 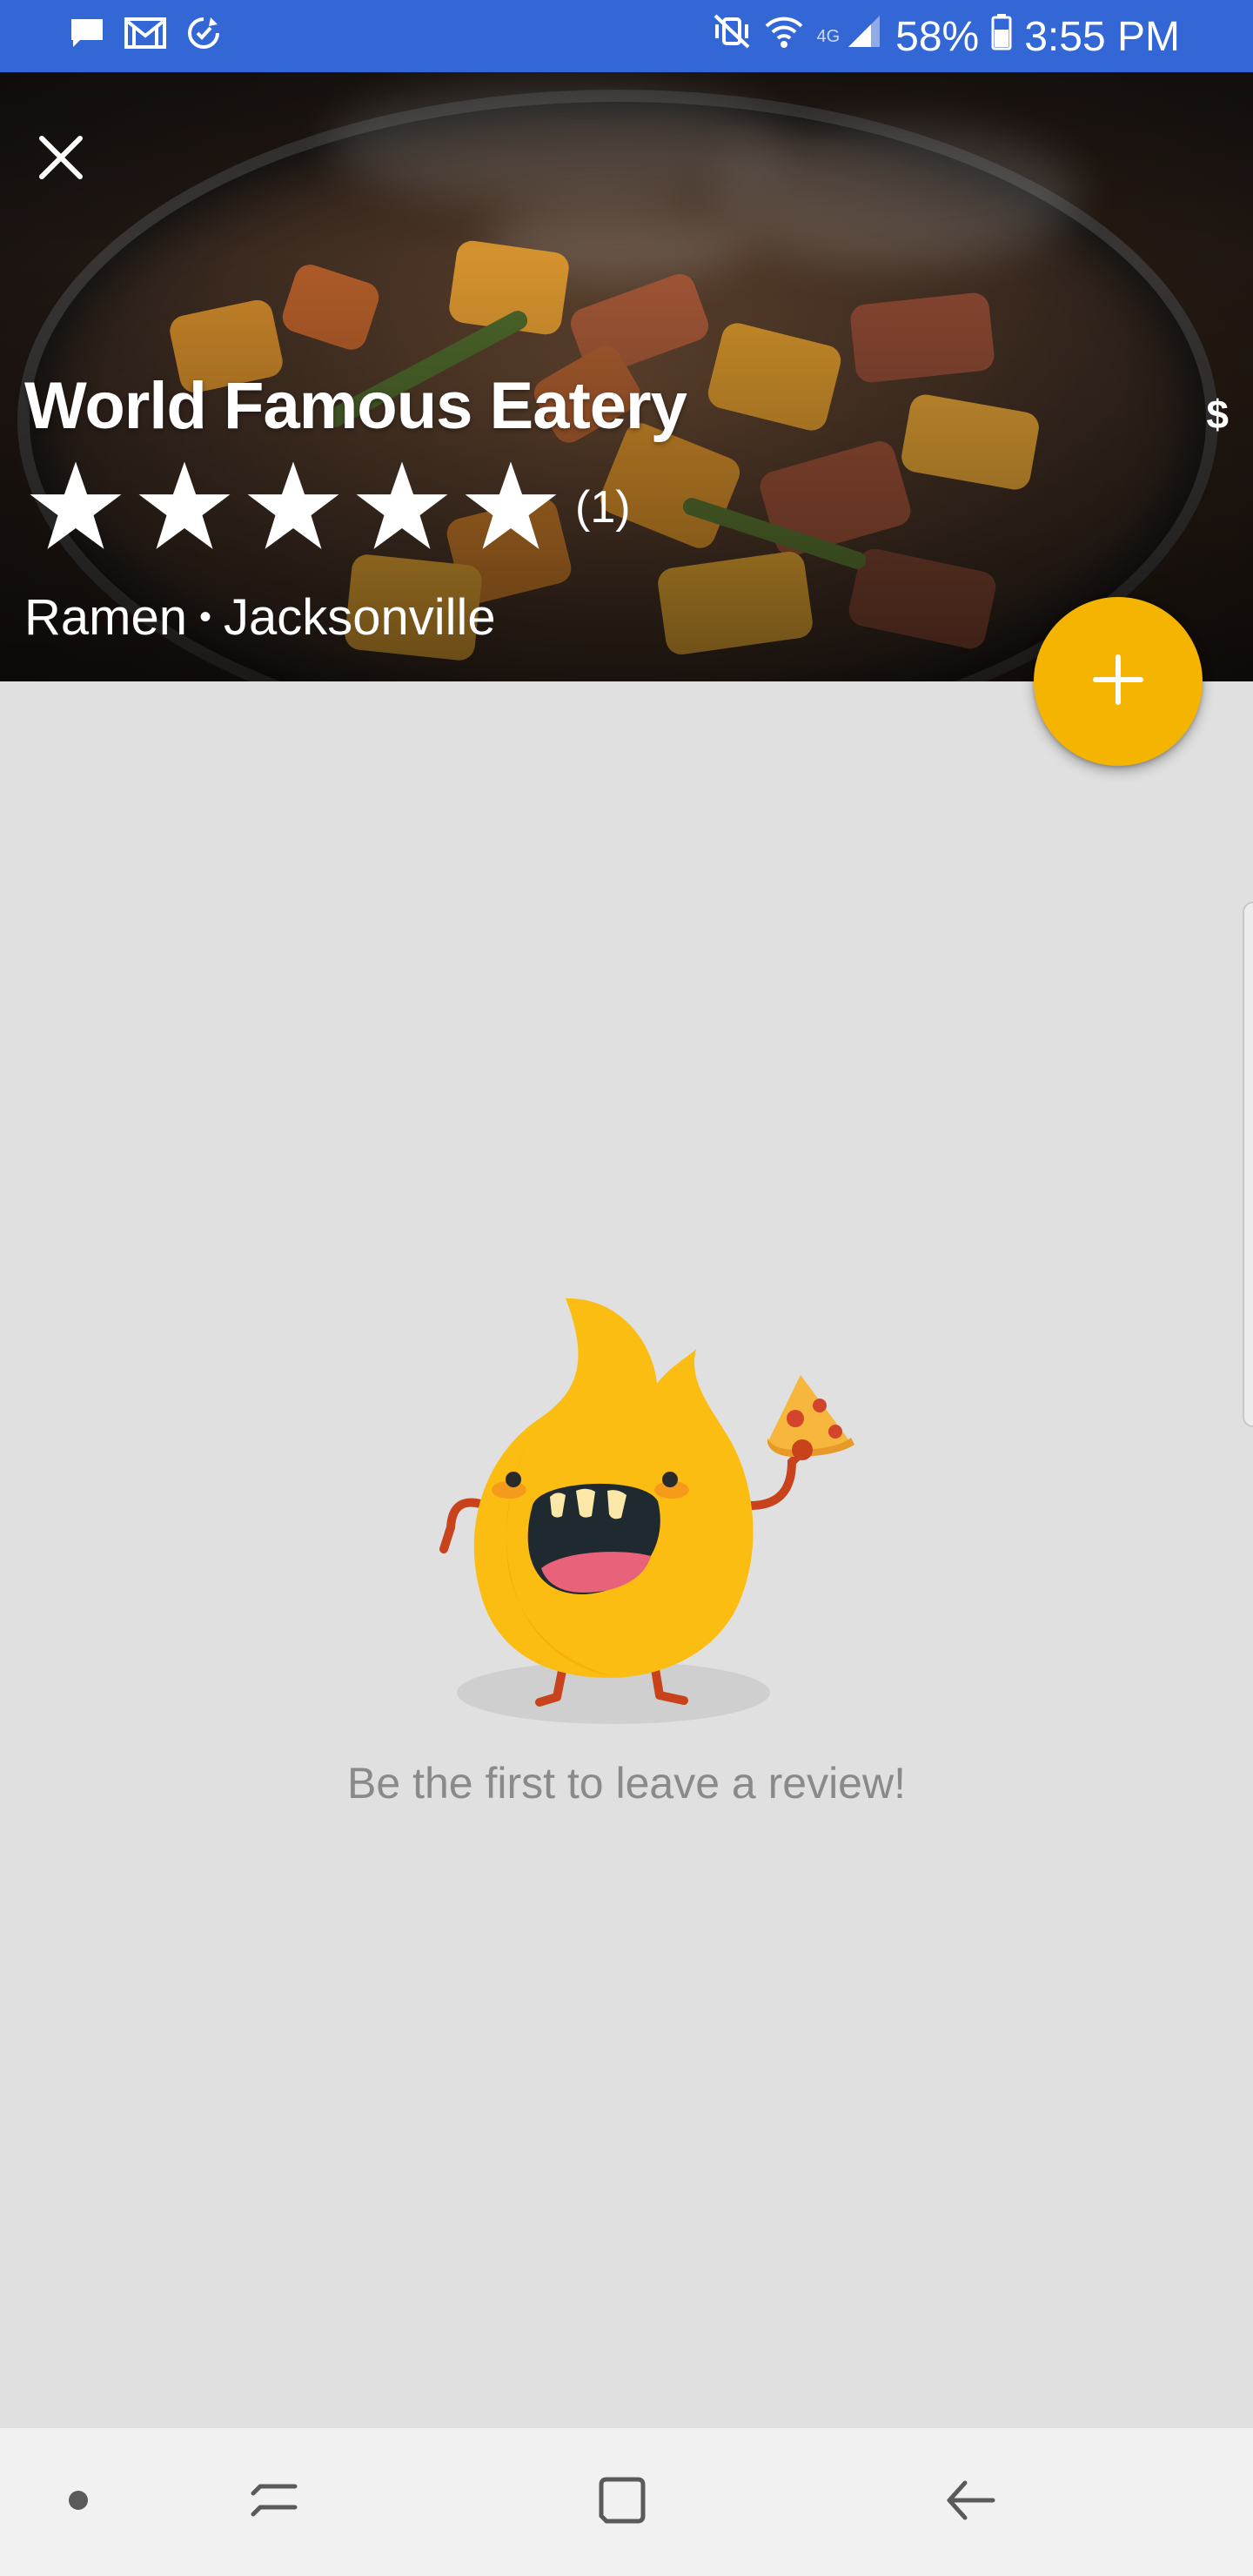 I want to click on plus-icon, so click(x=1118, y=682).